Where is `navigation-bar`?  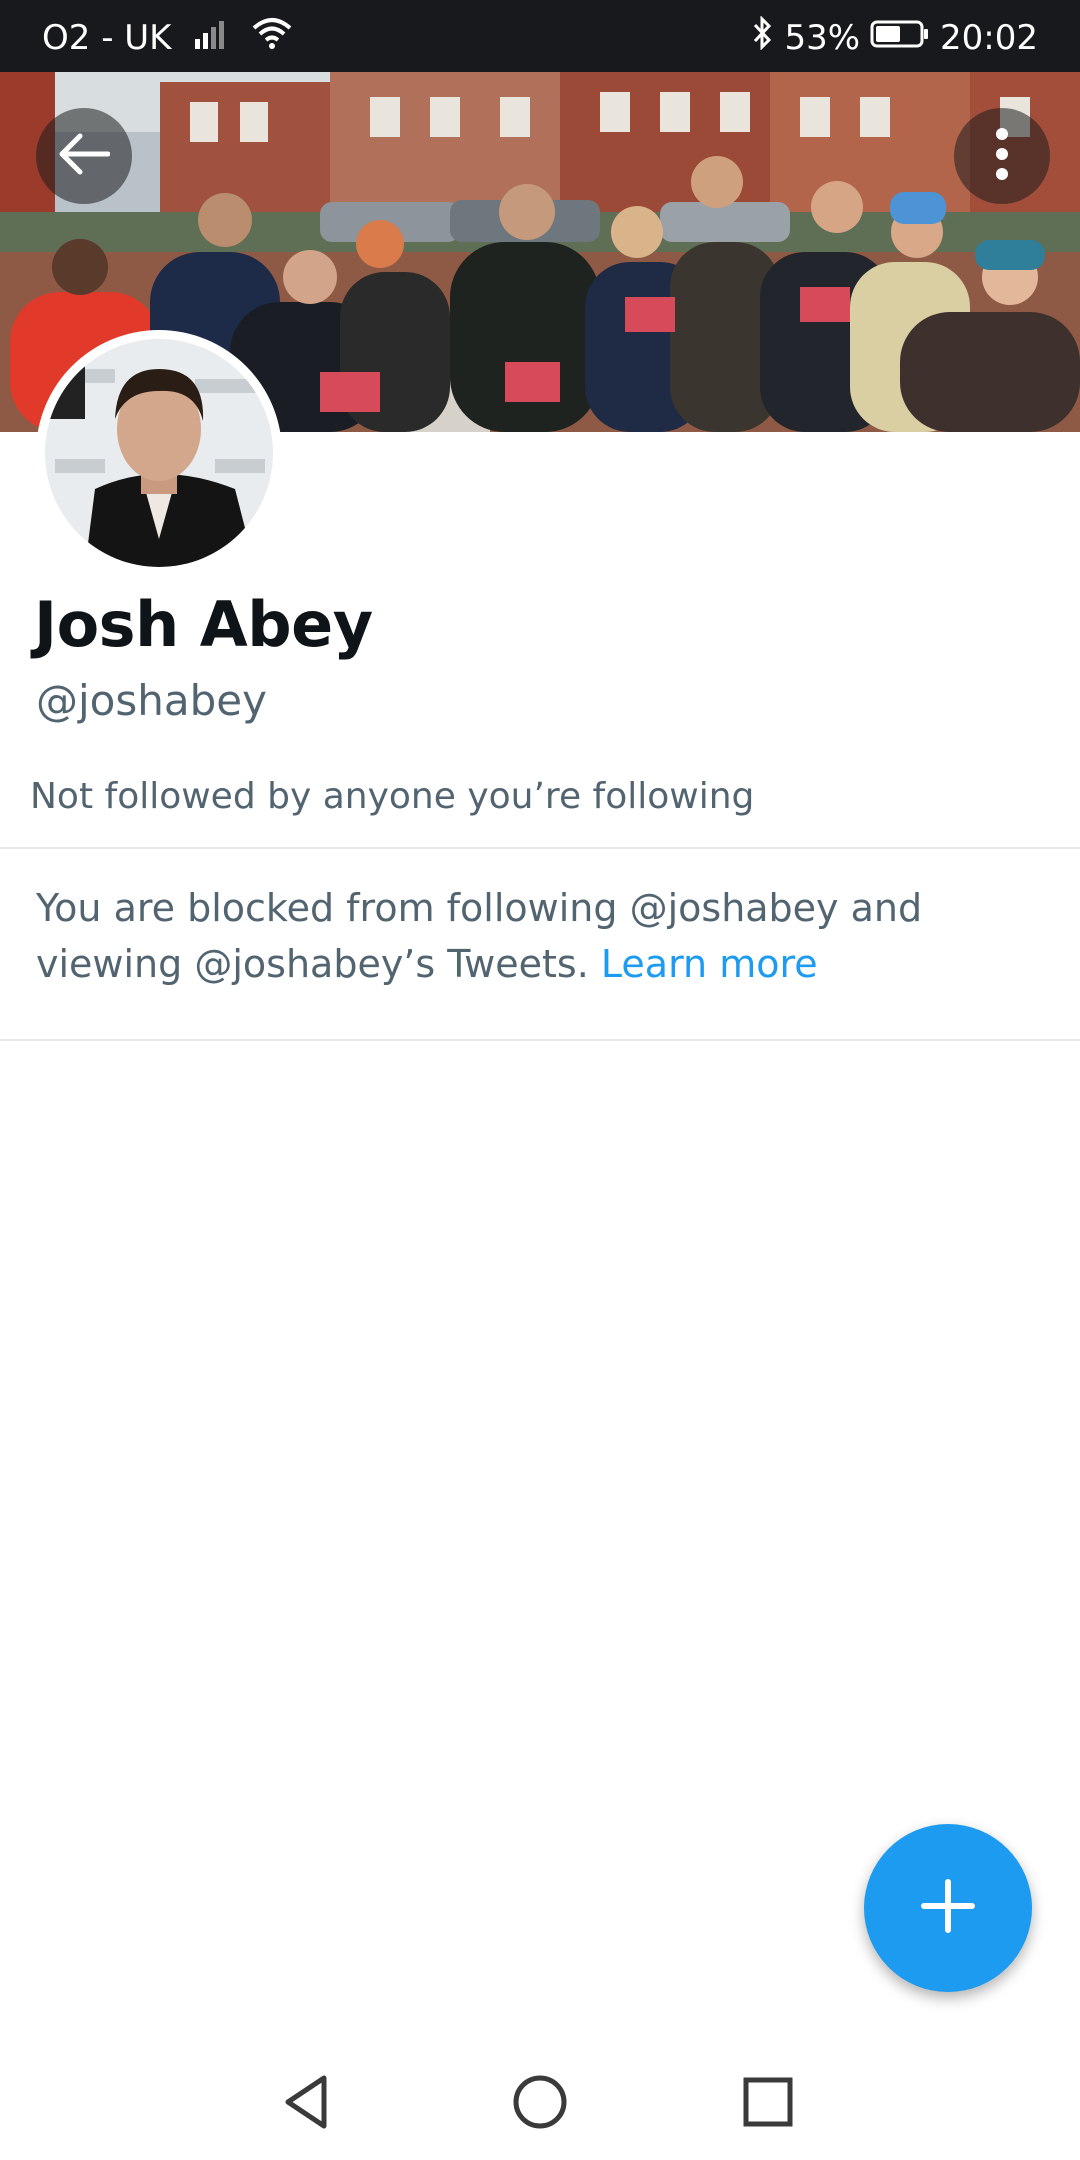 navigation-bar is located at coordinates (540, 2100).